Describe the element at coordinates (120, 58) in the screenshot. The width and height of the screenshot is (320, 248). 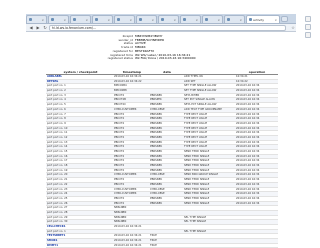
I see `header-key: registered status` at that location.